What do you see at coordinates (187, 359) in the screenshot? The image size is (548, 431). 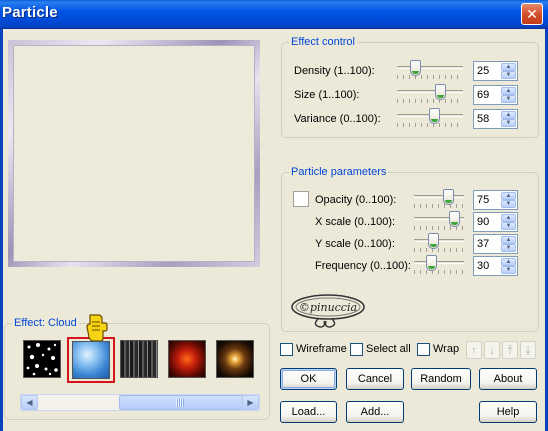 I see `effect-thumb-fire` at bounding box center [187, 359].